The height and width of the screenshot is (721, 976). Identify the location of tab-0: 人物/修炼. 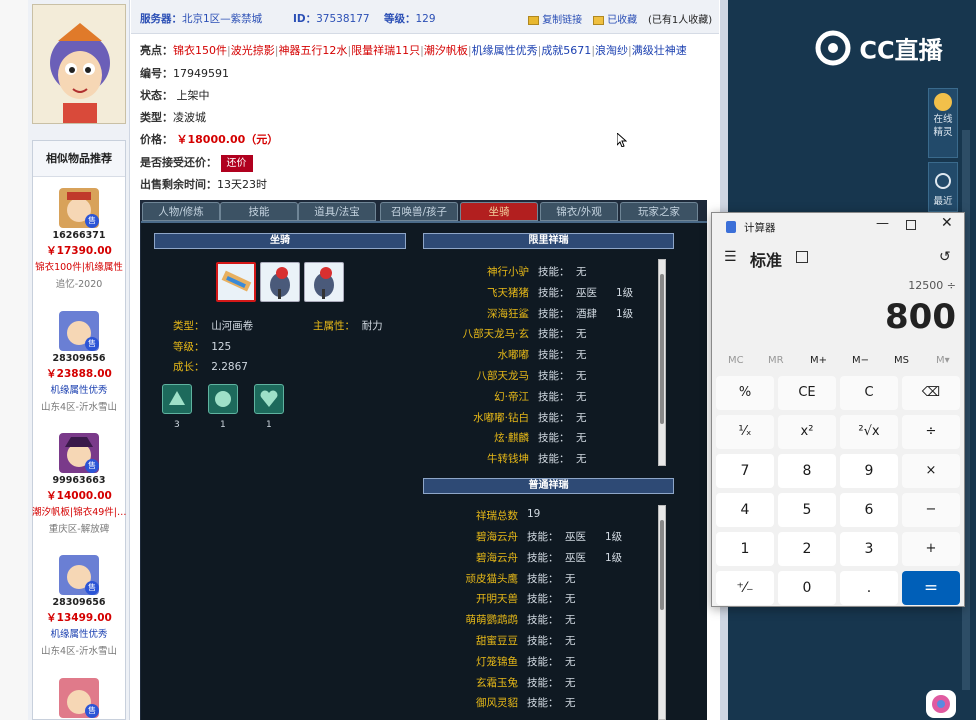
(181, 211).